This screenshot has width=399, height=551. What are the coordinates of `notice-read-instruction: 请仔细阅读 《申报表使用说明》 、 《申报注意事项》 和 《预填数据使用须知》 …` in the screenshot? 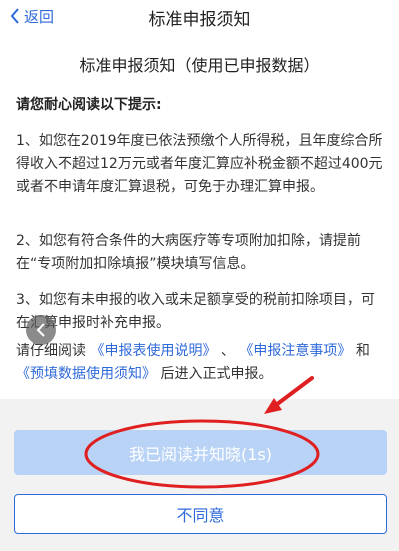 It's located at (202, 363).